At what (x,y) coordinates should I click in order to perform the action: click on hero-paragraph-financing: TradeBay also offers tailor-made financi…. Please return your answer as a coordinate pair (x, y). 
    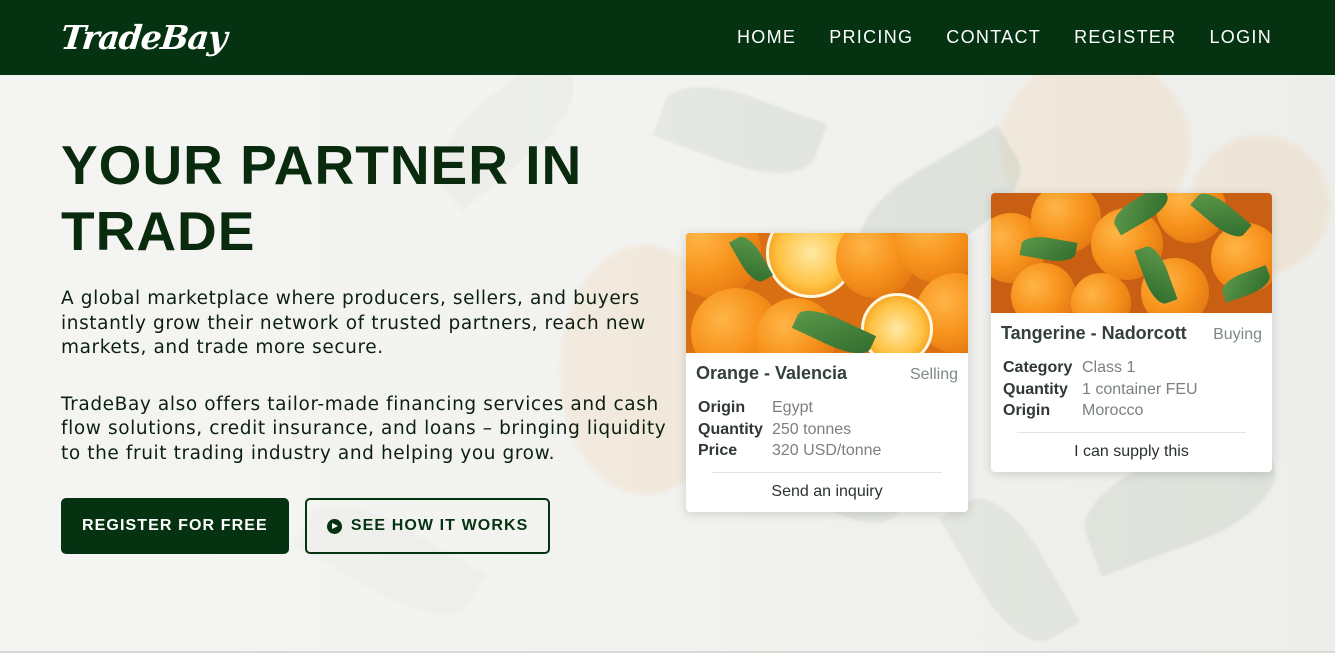
    Looking at the image, I should click on (364, 428).